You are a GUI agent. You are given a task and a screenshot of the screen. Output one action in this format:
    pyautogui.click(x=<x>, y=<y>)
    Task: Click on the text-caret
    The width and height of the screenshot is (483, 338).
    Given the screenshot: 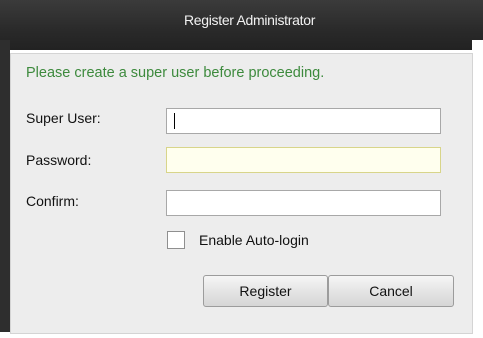 What is the action you would take?
    pyautogui.click(x=174, y=121)
    